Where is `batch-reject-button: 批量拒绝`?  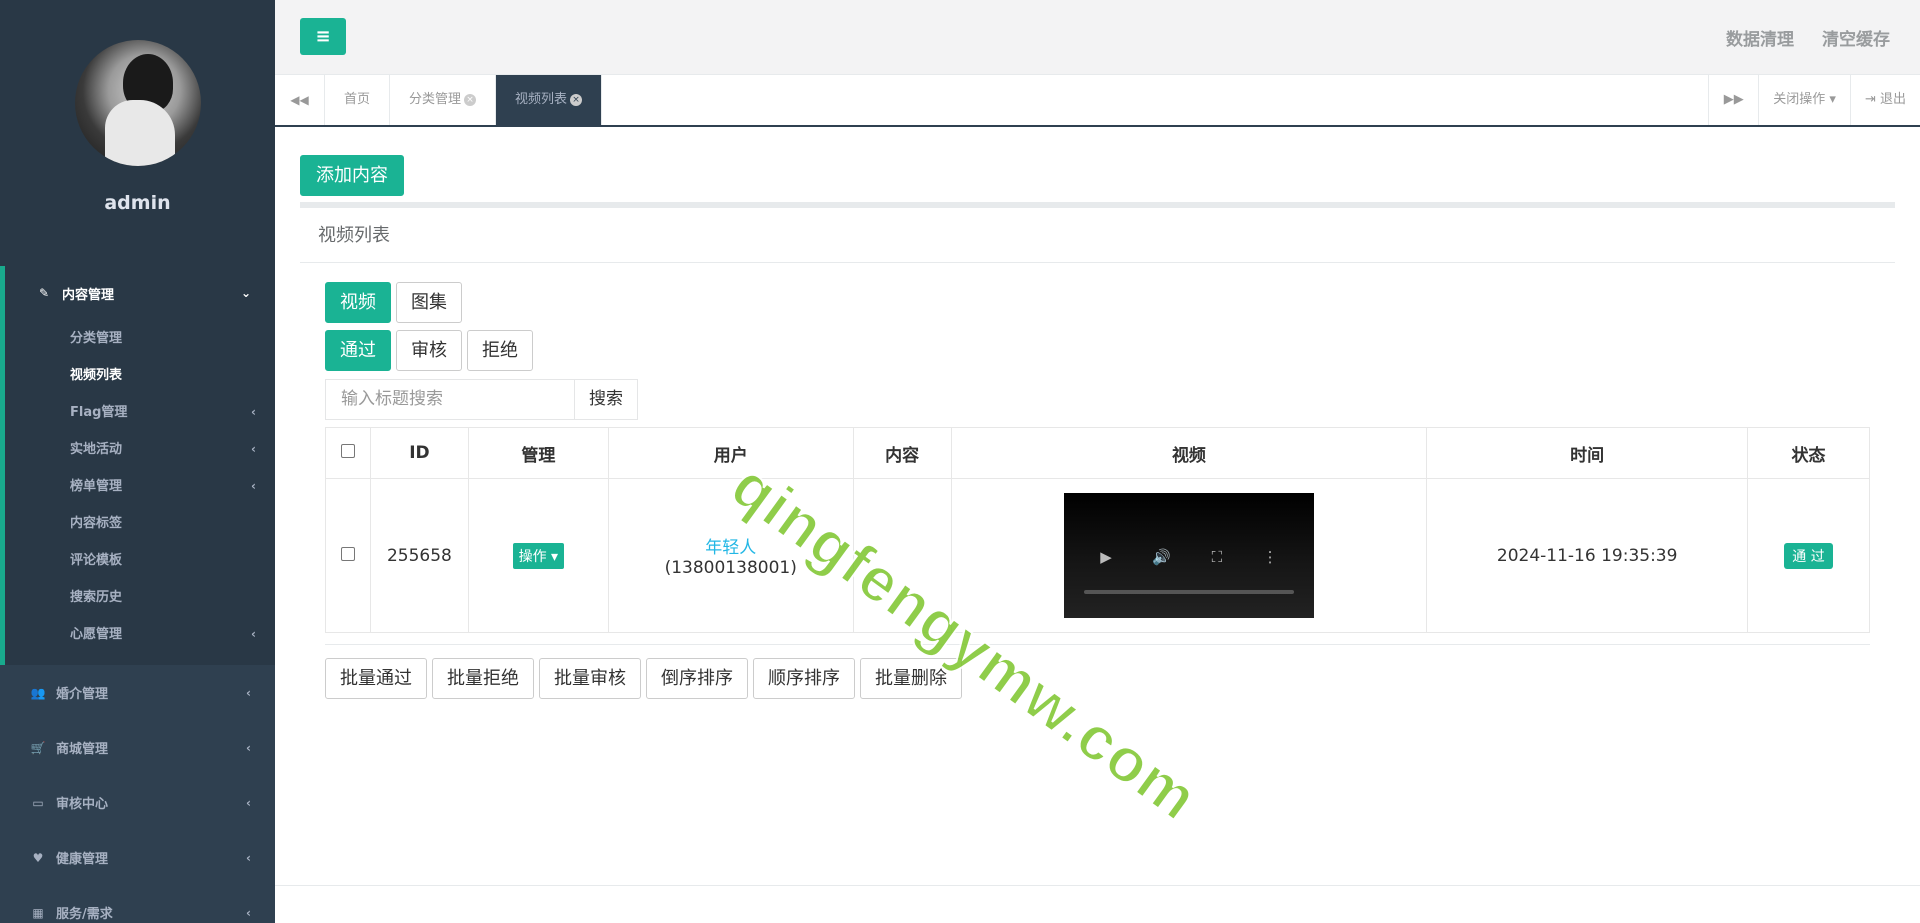 batch-reject-button: 批量拒绝 is located at coordinates (483, 678).